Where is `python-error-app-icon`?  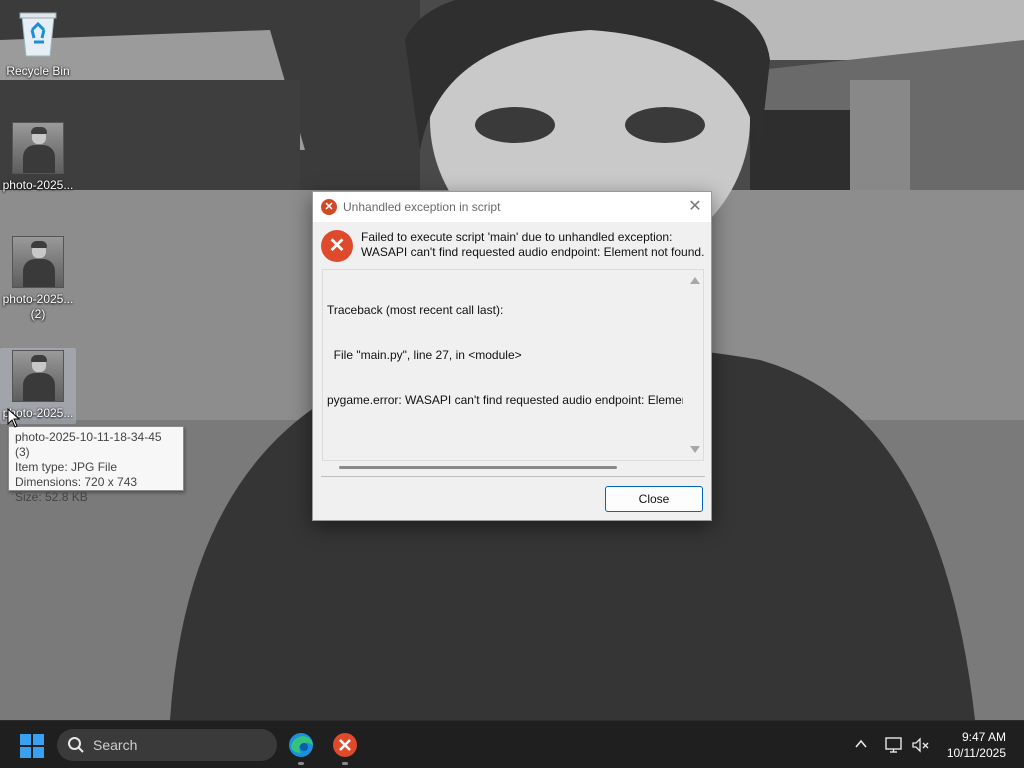 python-error-app-icon is located at coordinates (345, 747).